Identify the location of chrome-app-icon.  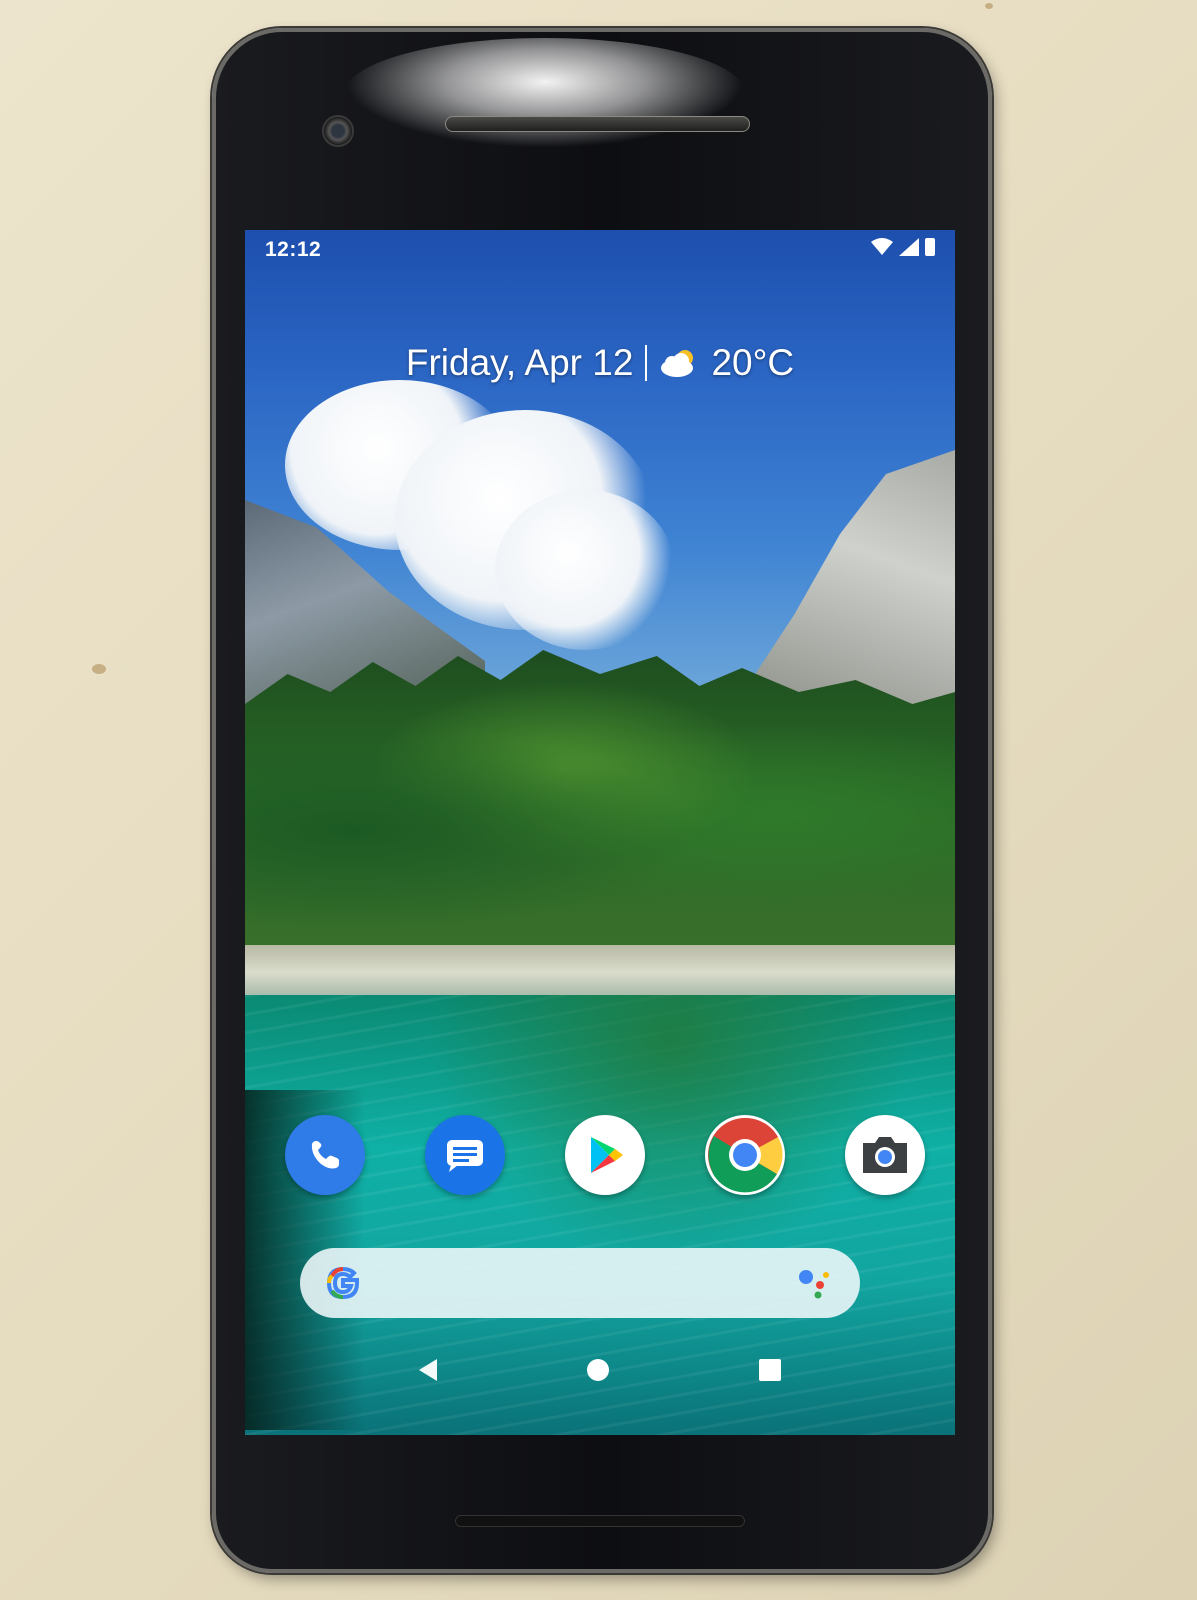
(745, 1155).